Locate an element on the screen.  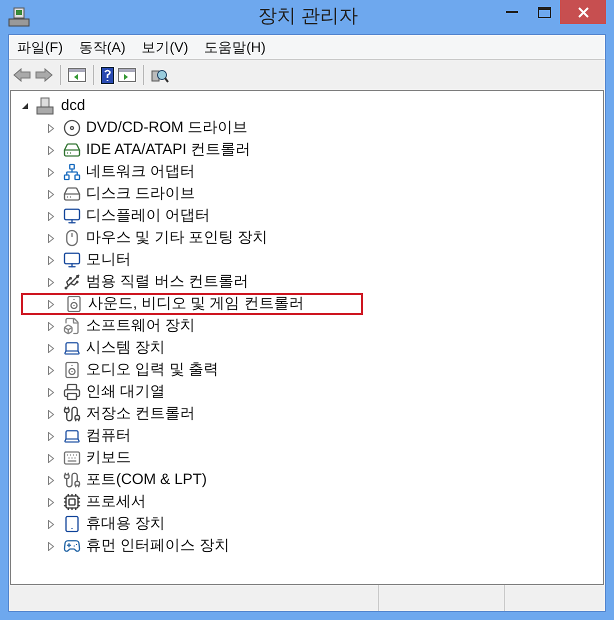
expanded-arrow-icon is located at coordinates (25, 106).